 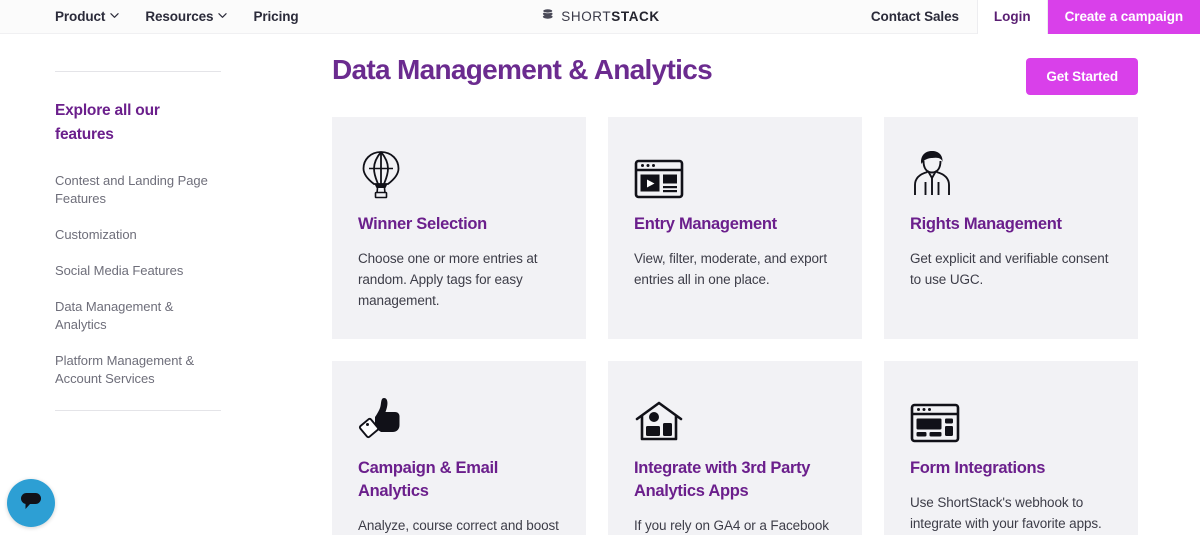 I want to click on sidebar-item-social-media-features: Social Media Features, so click(x=138, y=271).